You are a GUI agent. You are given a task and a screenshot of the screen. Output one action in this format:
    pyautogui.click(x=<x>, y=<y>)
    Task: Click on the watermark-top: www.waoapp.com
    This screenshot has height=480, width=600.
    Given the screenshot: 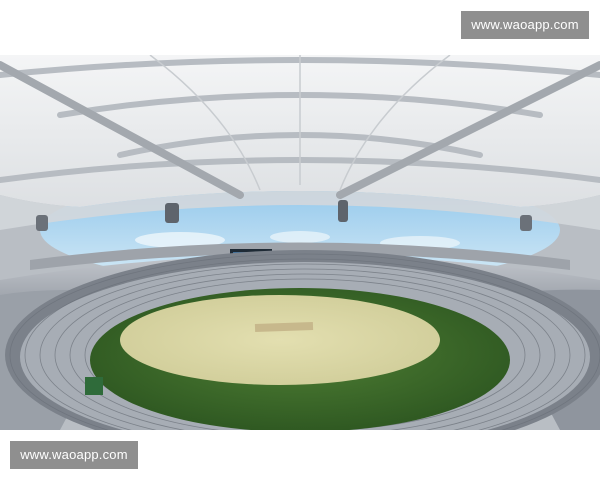 What is the action you would take?
    pyautogui.click(x=525, y=25)
    